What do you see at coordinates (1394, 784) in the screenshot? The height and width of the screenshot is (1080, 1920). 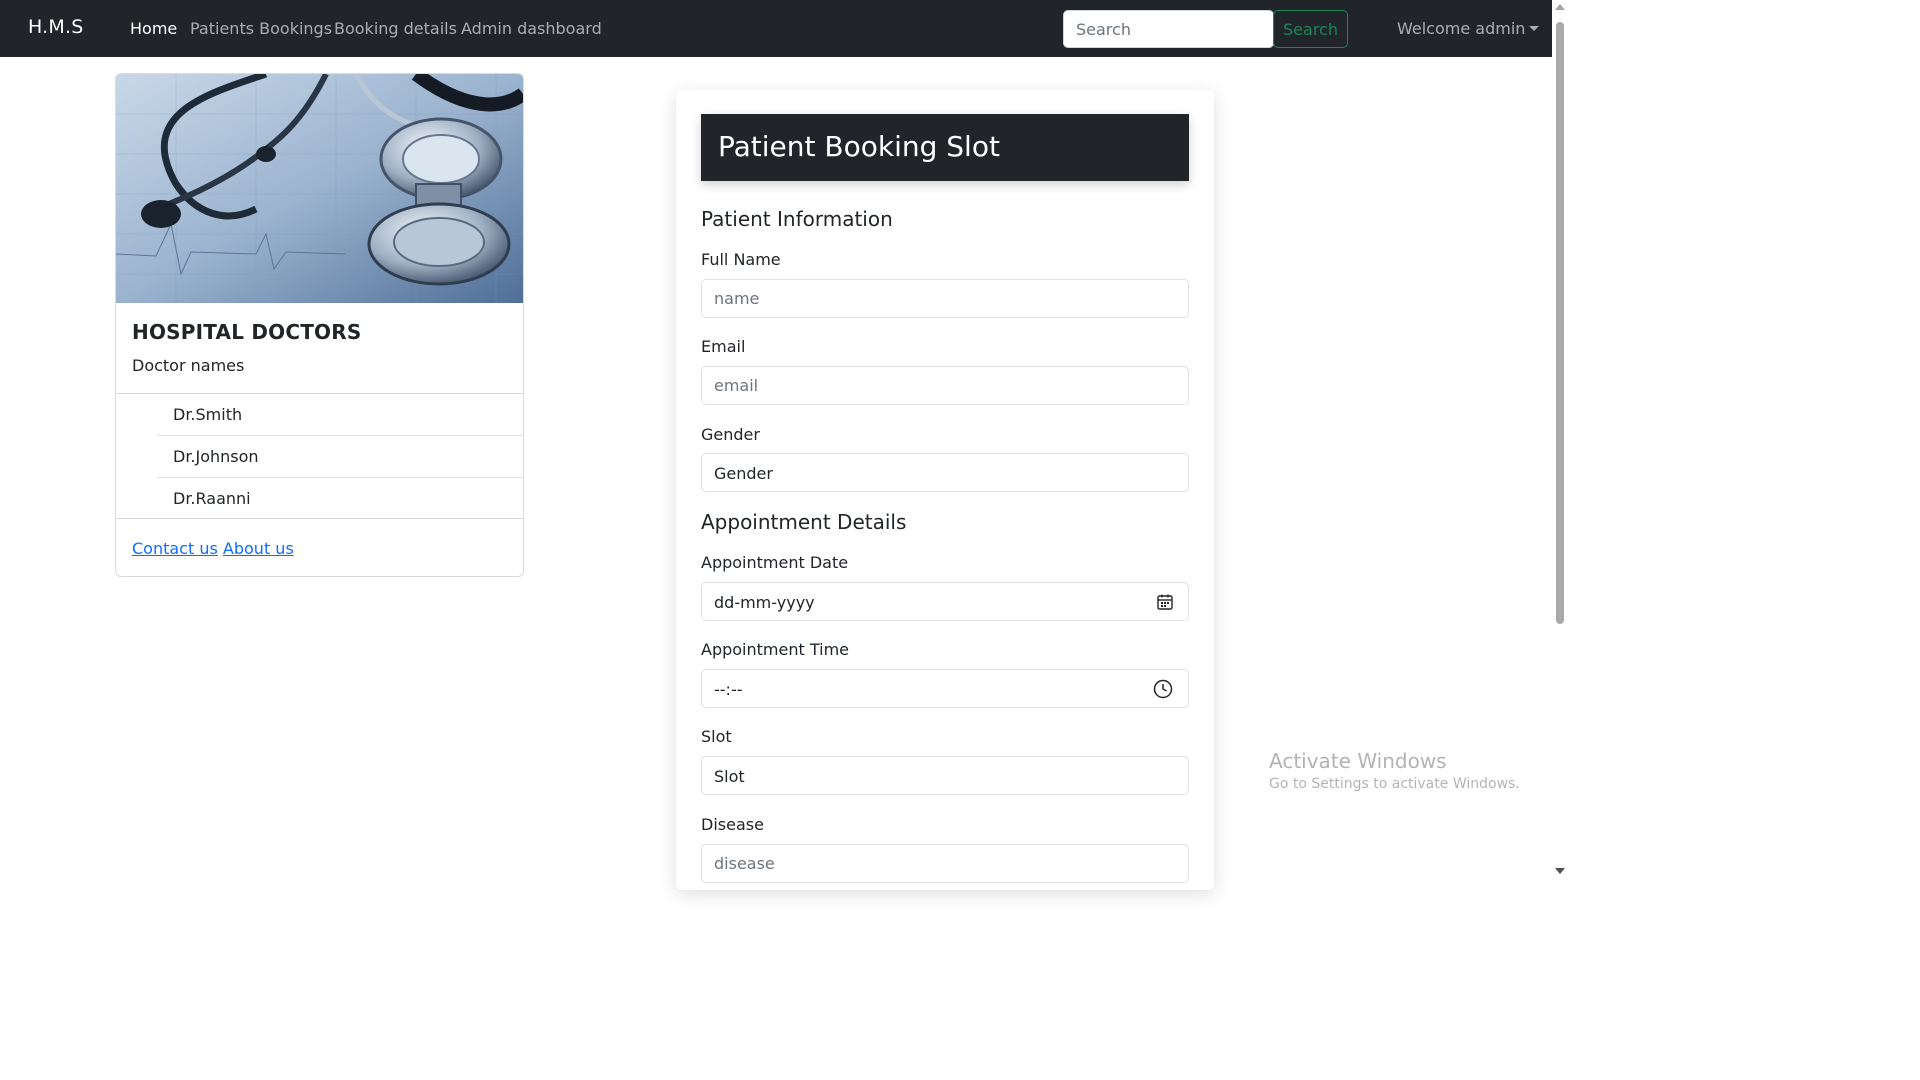 I see `activate-windows-subtitle: Go to Settings to activate Windows.` at bounding box center [1394, 784].